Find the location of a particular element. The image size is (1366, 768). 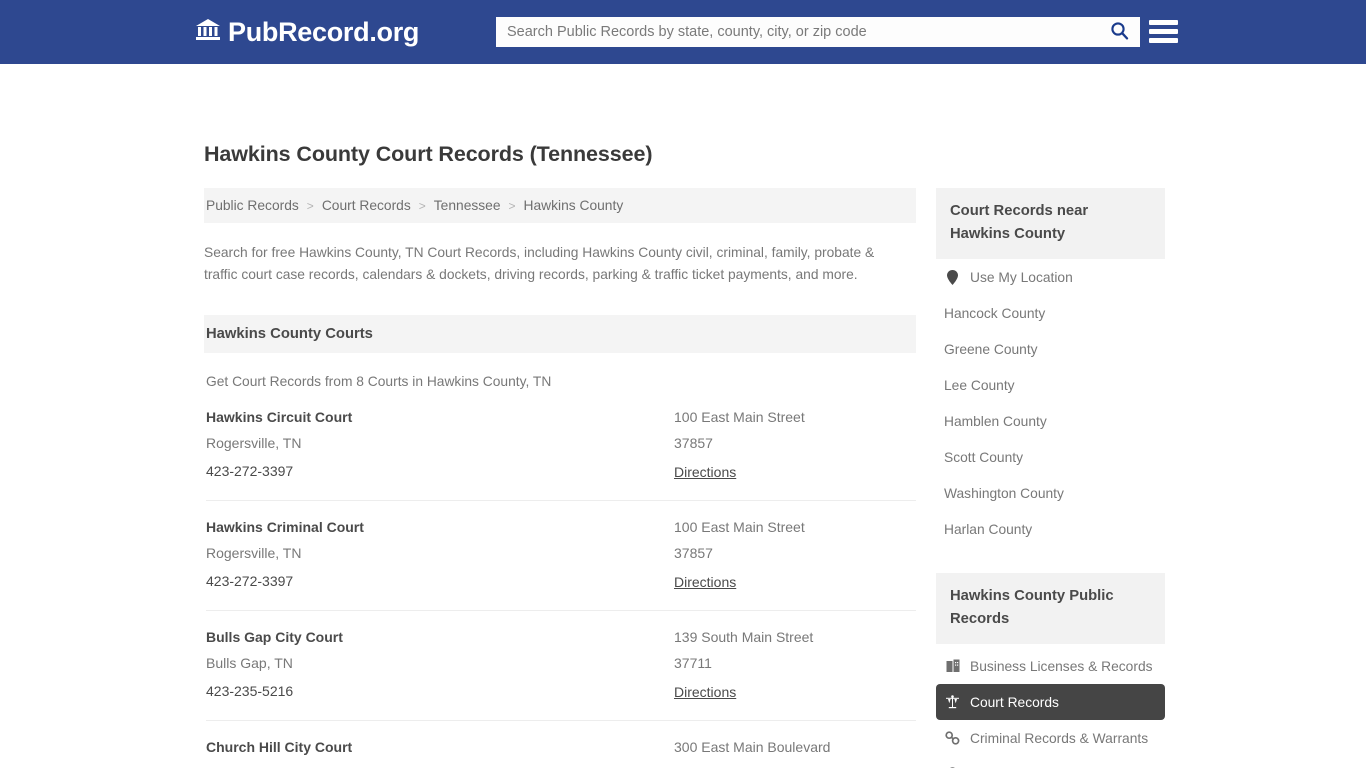

search-icon is located at coordinates (1119, 32).